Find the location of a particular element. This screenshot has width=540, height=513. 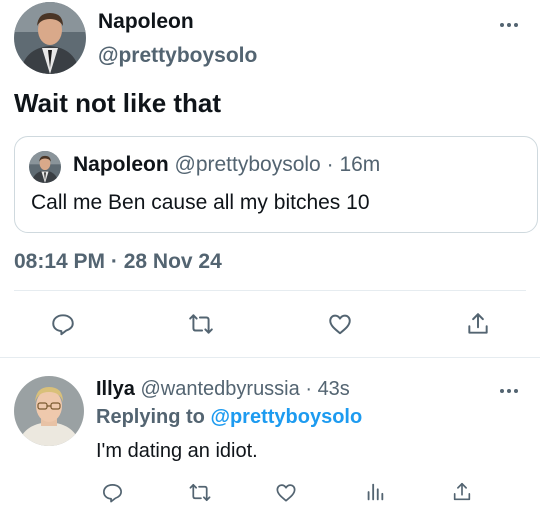

reply-header: Illya @wantedbyrussia · 43s is located at coordinates (223, 389).